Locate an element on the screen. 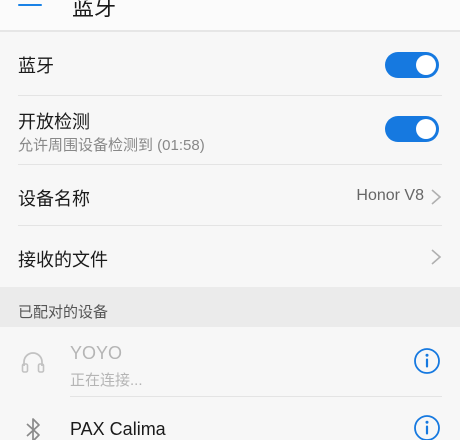  menu-icon is located at coordinates (32, 6).